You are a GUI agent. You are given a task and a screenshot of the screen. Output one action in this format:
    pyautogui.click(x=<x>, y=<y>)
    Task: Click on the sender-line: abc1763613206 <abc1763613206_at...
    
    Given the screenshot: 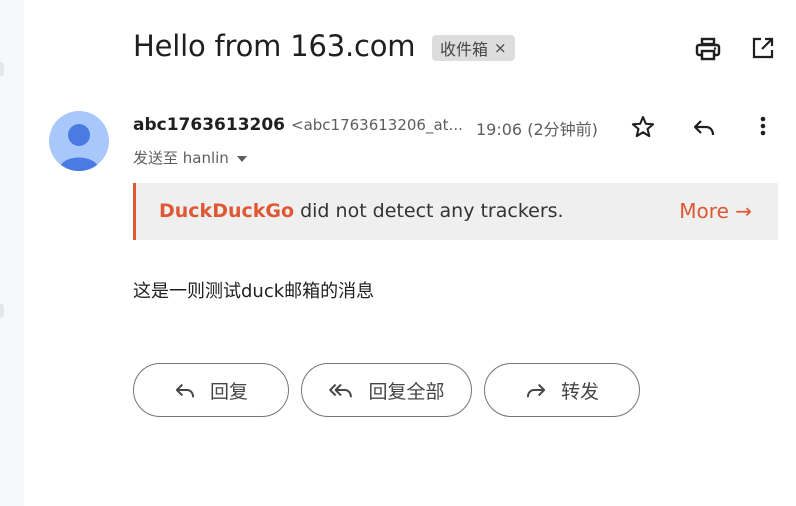 What is the action you would take?
    pyautogui.click(x=298, y=125)
    